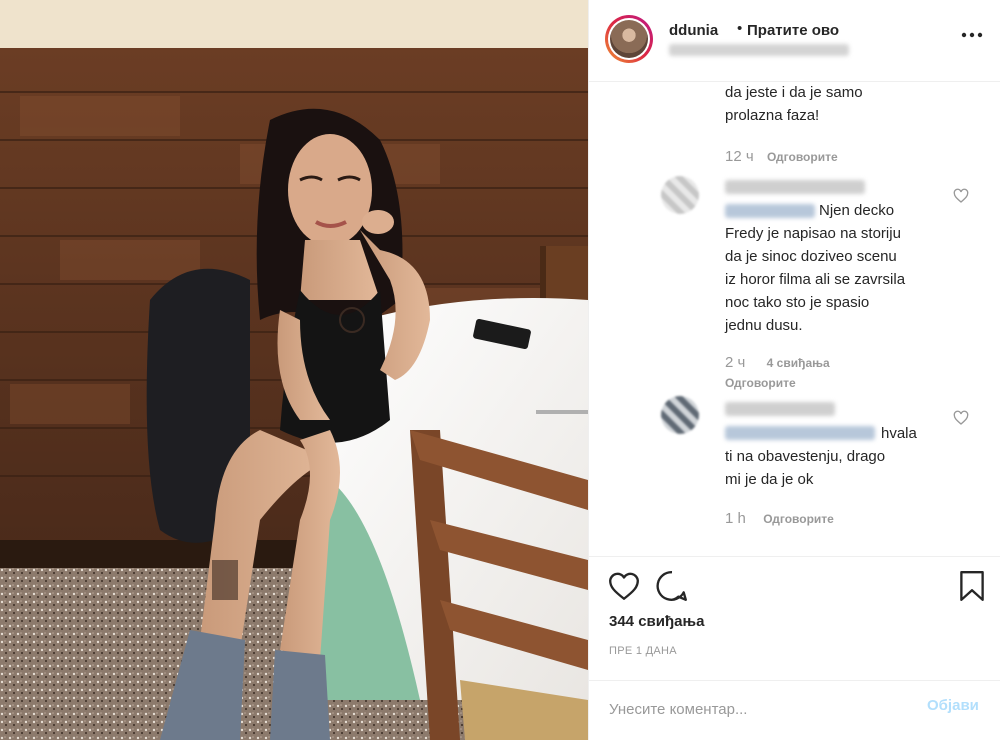  I want to click on more-dots-icon, so click(972, 32).